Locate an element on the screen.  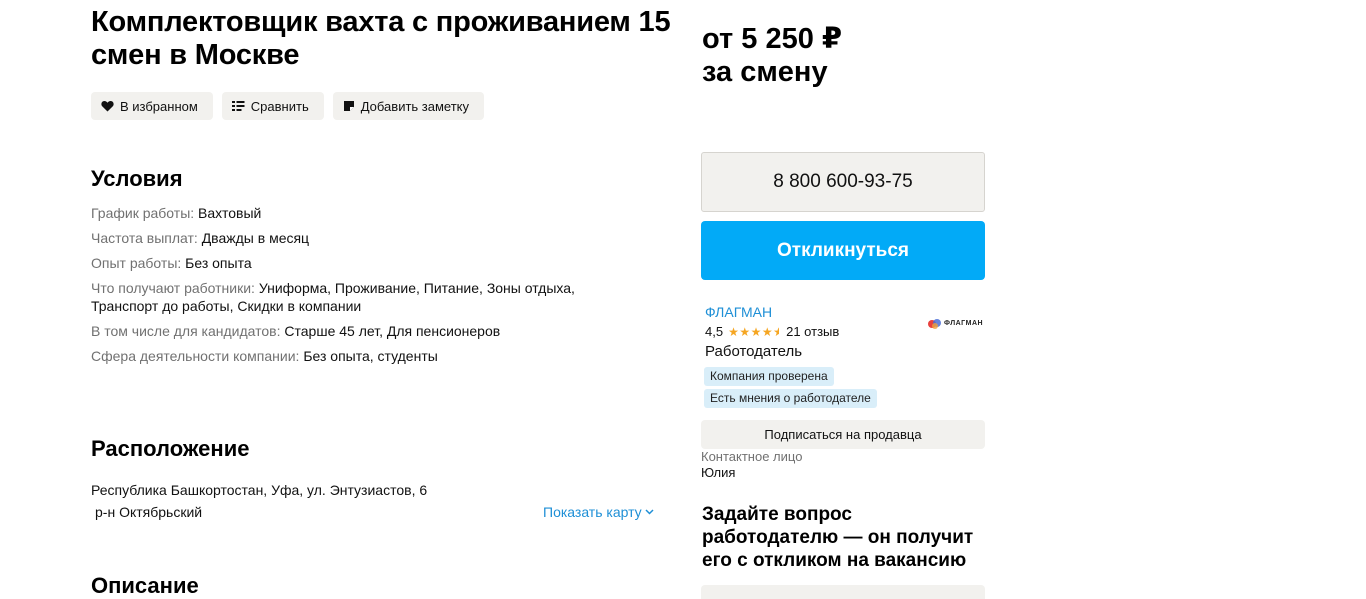
condition-key: Частота выплат: is located at coordinates (144, 238).